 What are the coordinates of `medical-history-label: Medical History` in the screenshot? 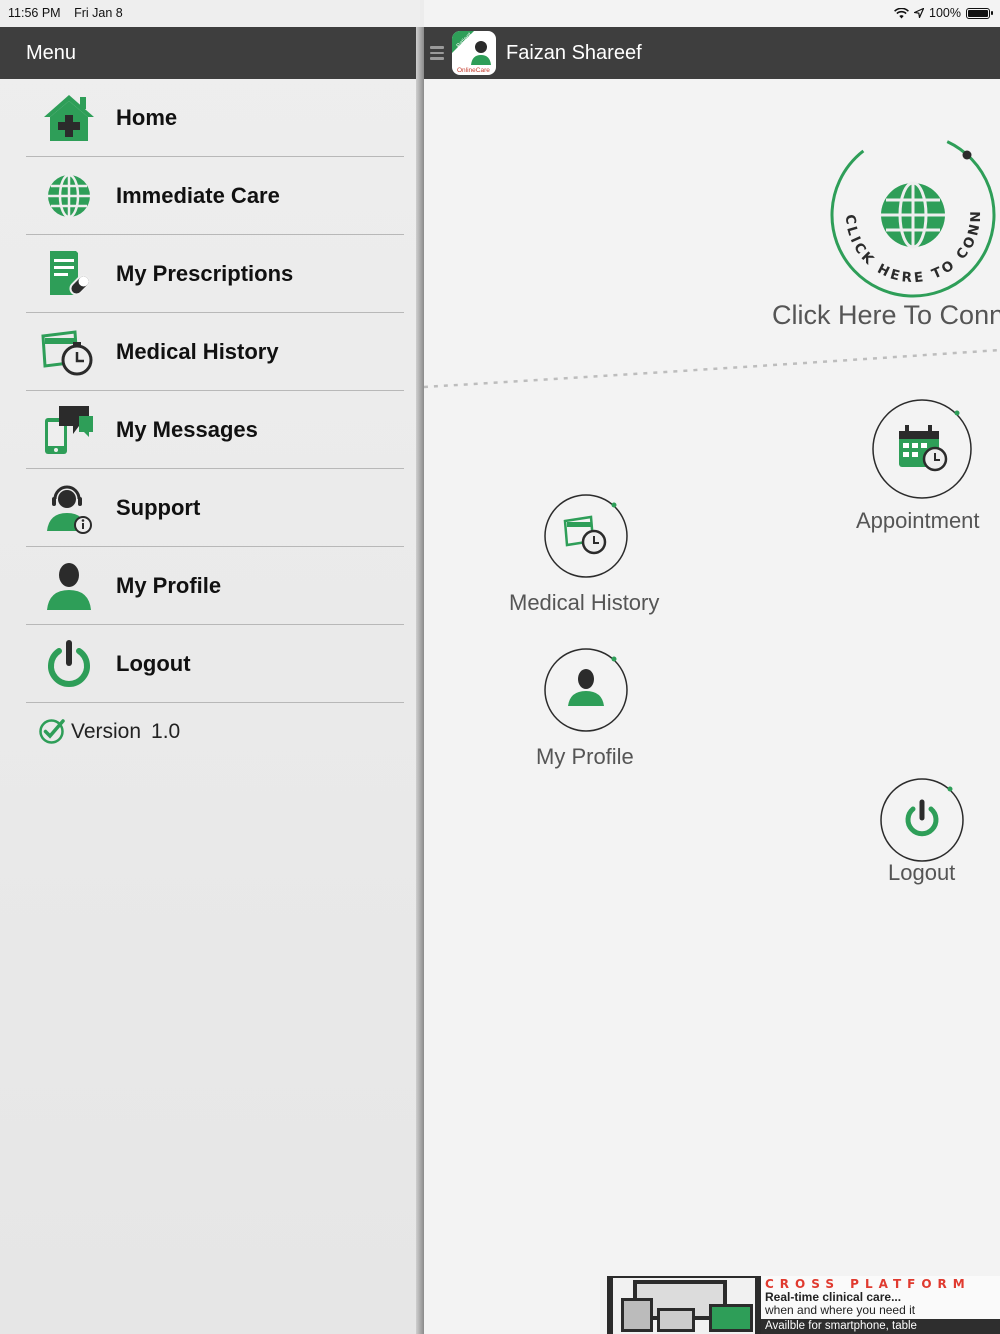 It's located at (584, 603).